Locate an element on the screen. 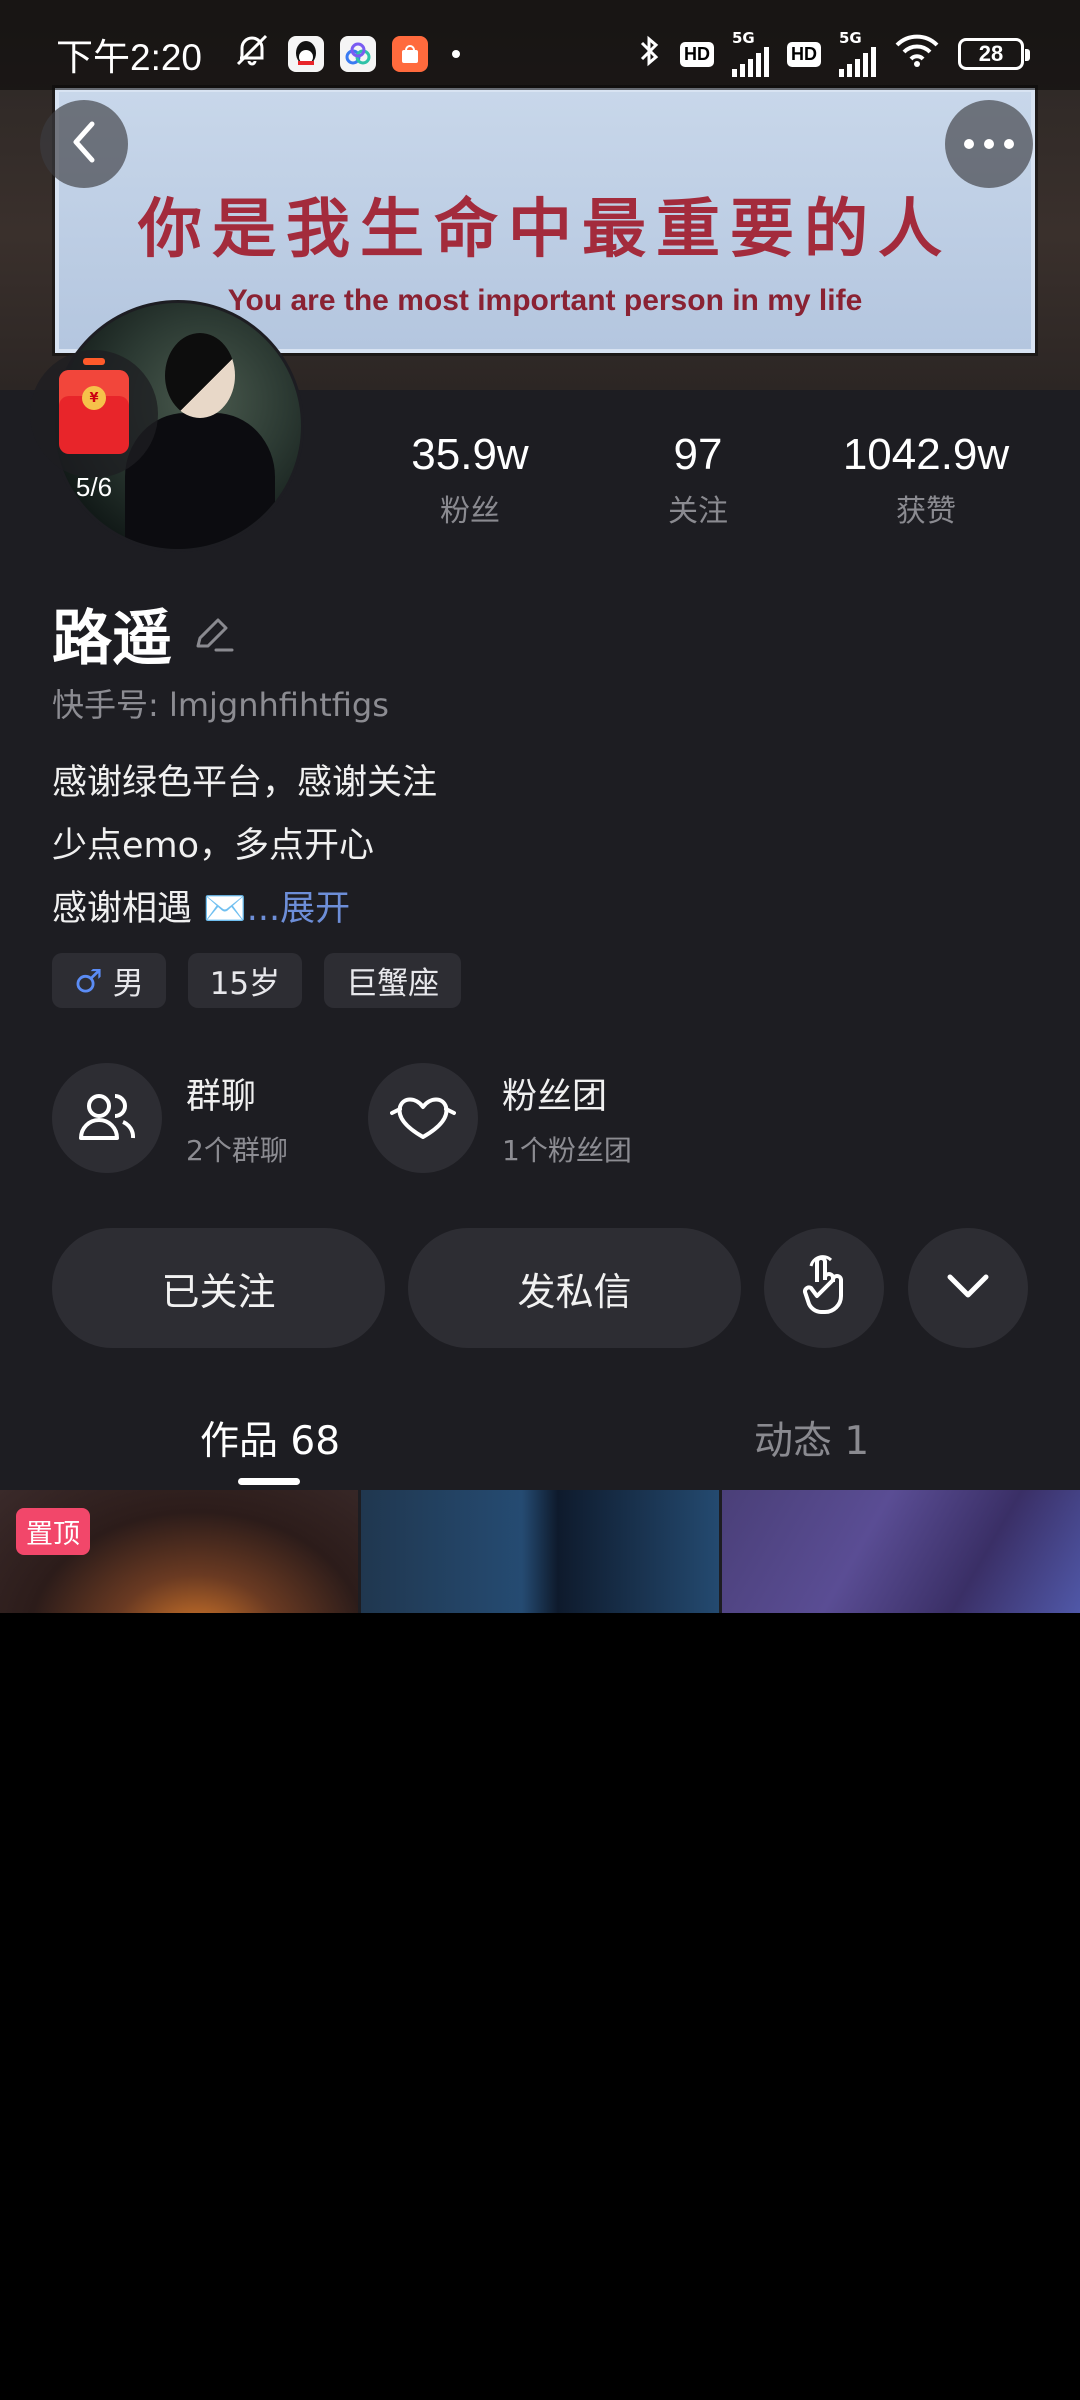 The image size is (1080, 2400). profile-tabs: 作品 68 动态 1 is located at coordinates (540, 1435).